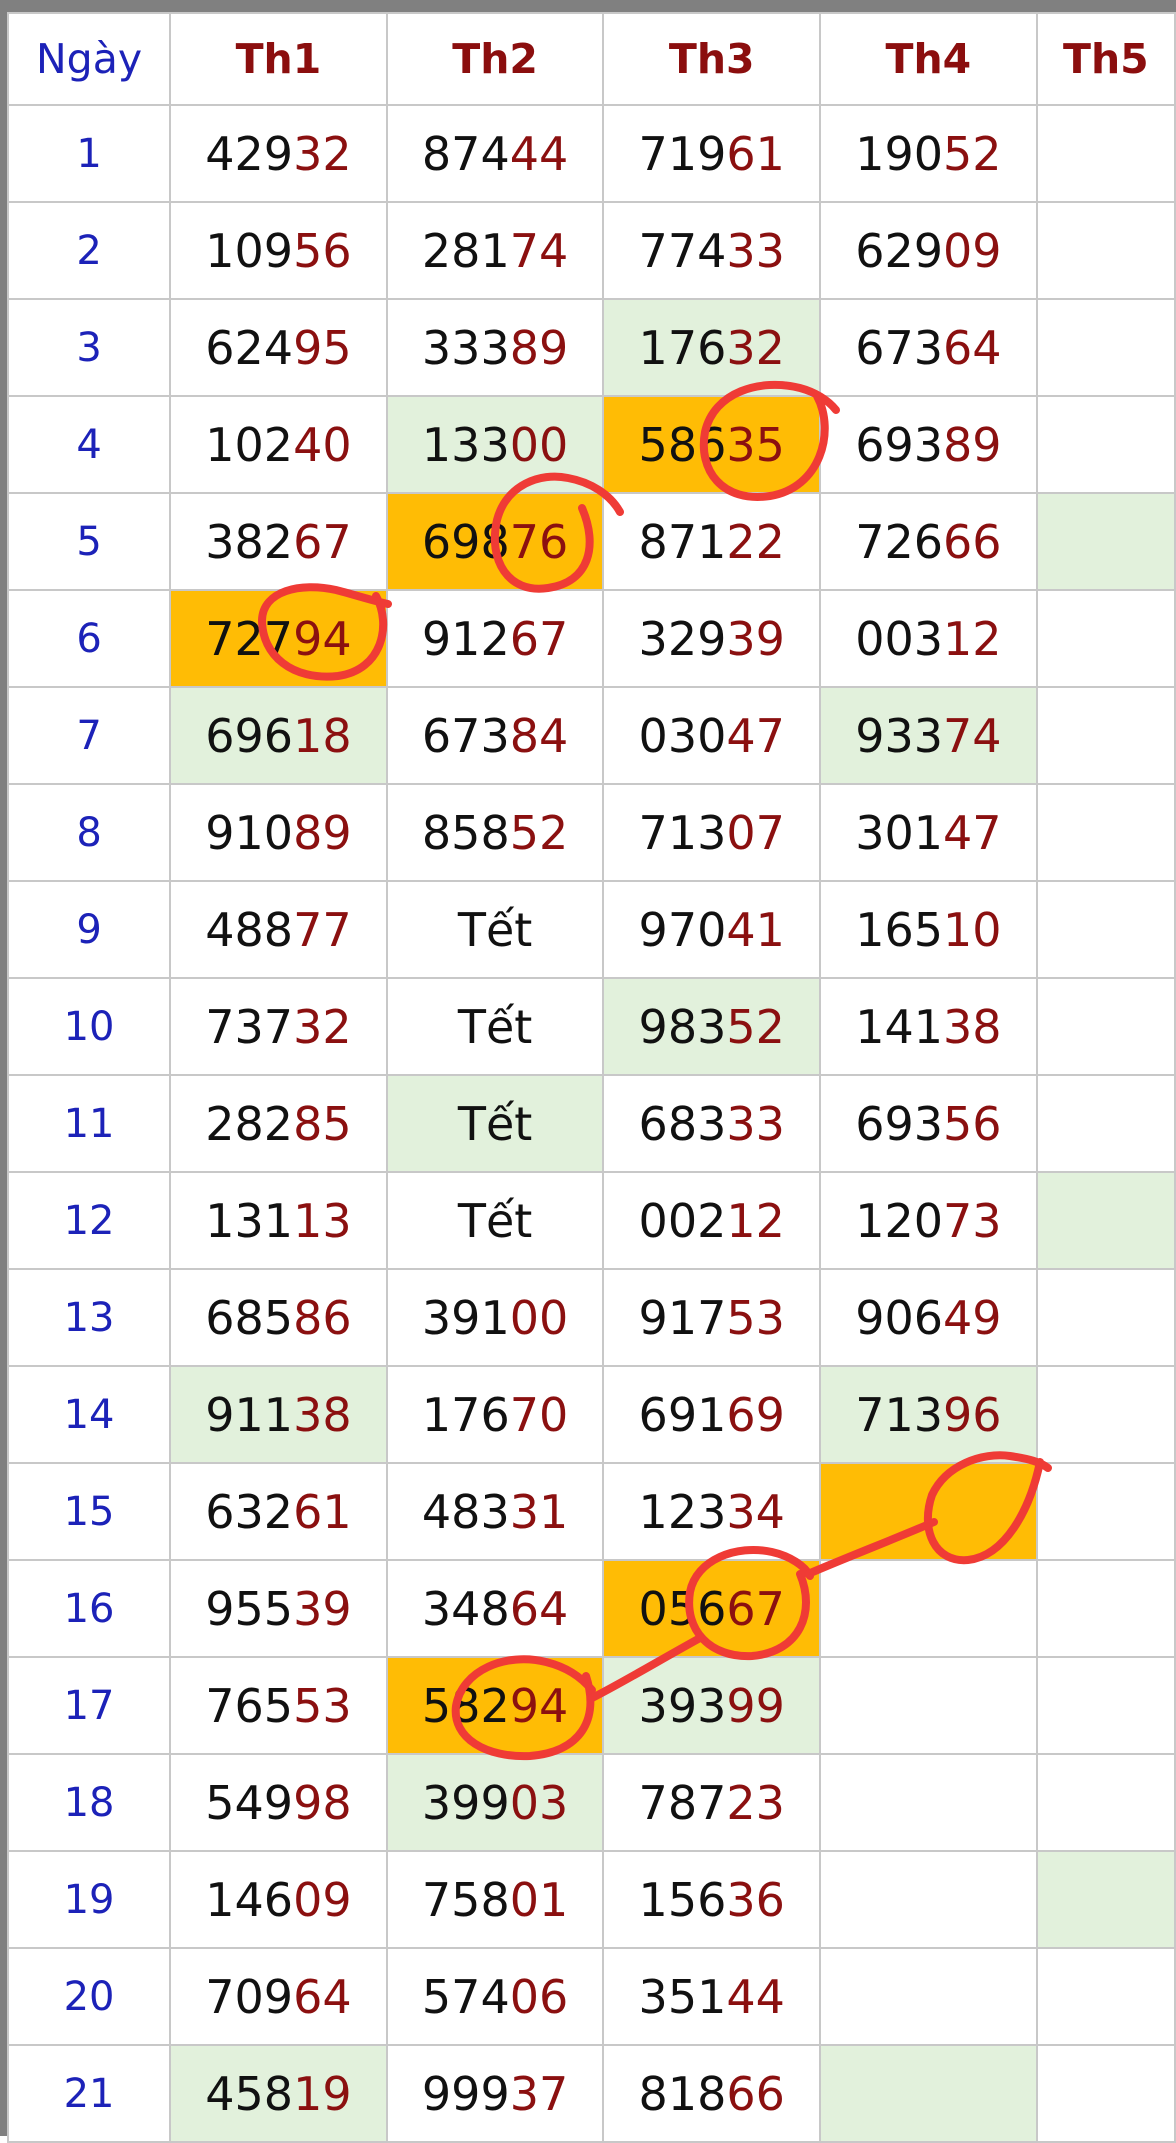  I want to click on result-head-digits: 586, so click(682, 444).